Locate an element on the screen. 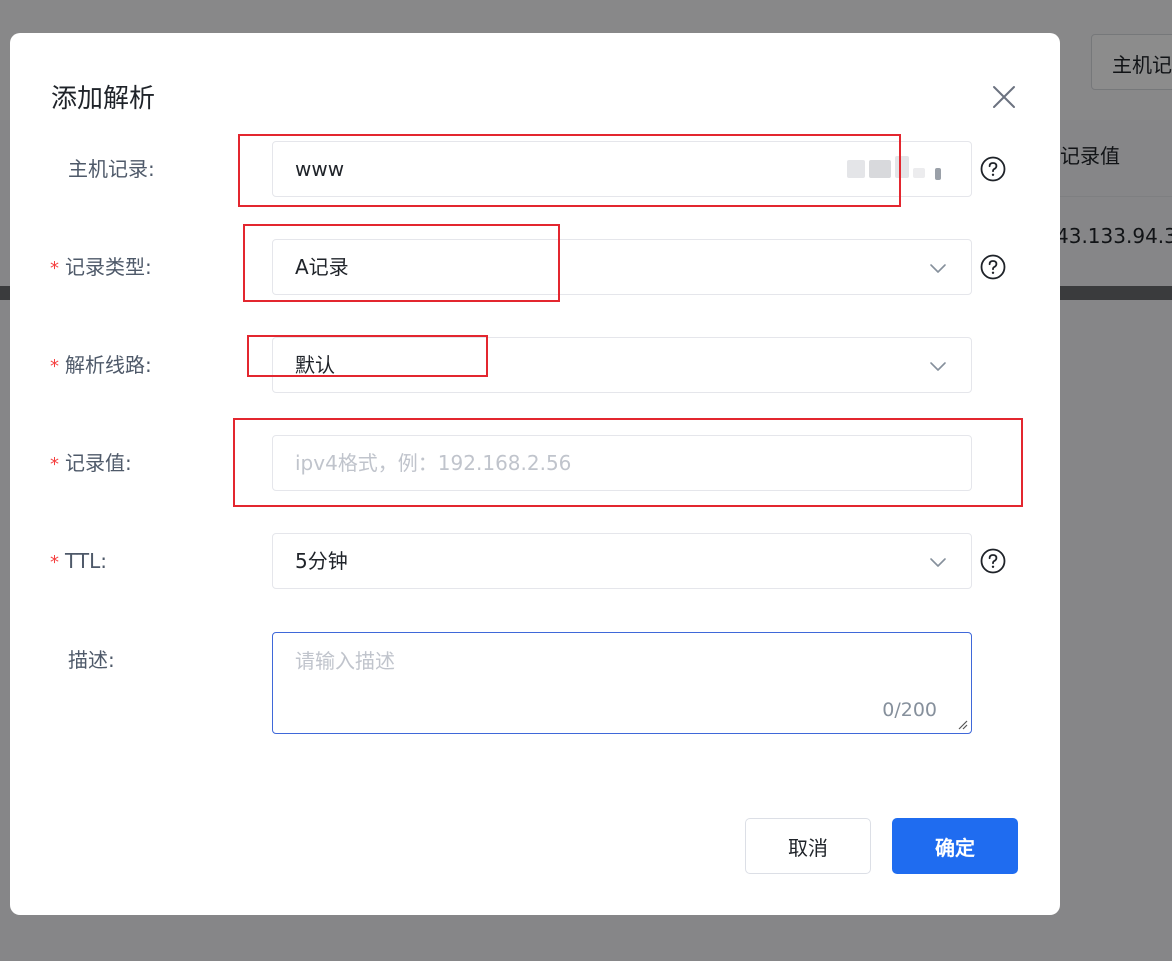 Image resolution: width=1172 pixels, height=961 pixels. character-counter: 0/200 is located at coordinates (909, 710).